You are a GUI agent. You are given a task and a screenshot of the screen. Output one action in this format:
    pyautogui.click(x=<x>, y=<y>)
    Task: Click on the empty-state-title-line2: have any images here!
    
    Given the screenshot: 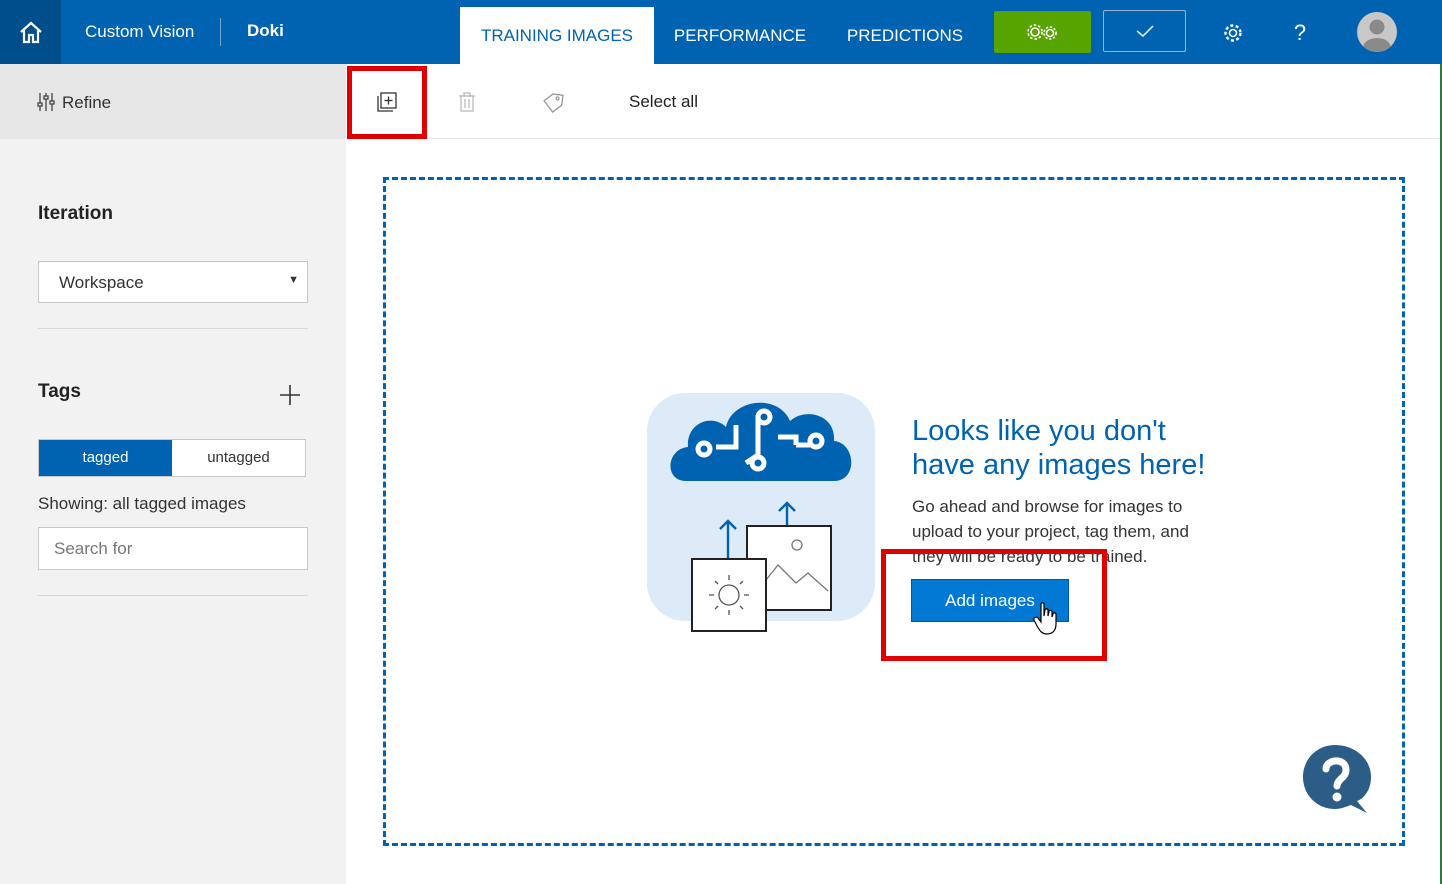 What is the action you would take?
    pyautogui.click(x=1059, y=465)
    